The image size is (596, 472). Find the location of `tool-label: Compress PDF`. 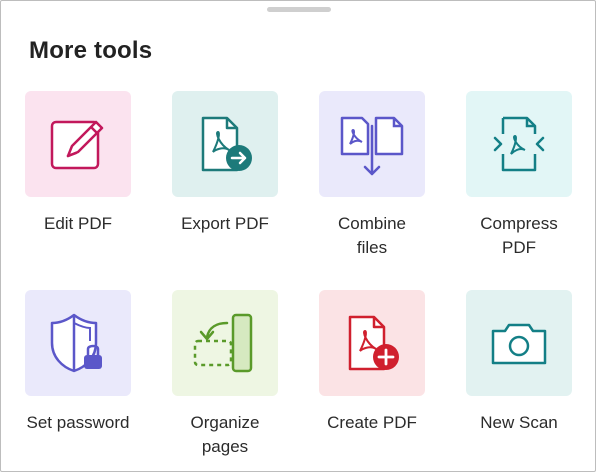

tool-label: Compress PDF is located at coordinates (519, 235).